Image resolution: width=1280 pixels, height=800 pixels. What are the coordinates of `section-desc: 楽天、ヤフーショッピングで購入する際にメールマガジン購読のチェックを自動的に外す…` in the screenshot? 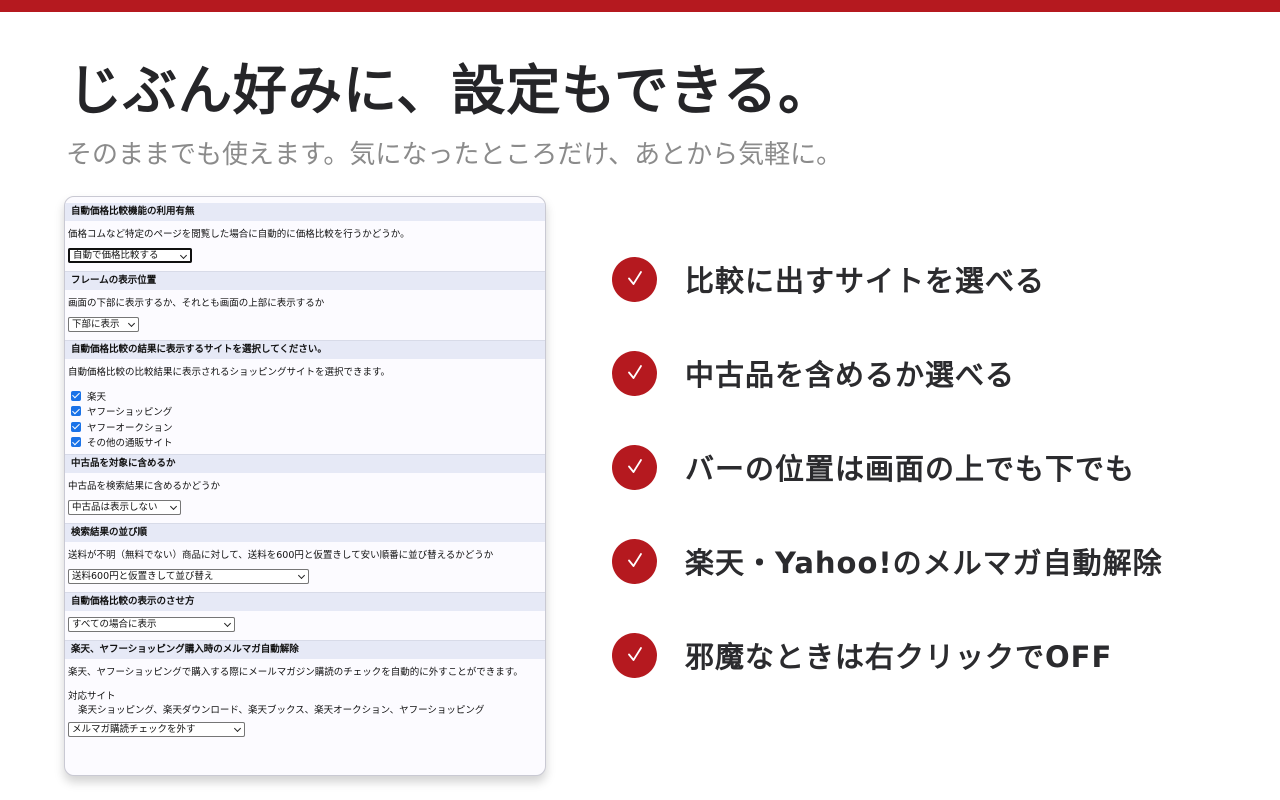 It's located at (295, 672).